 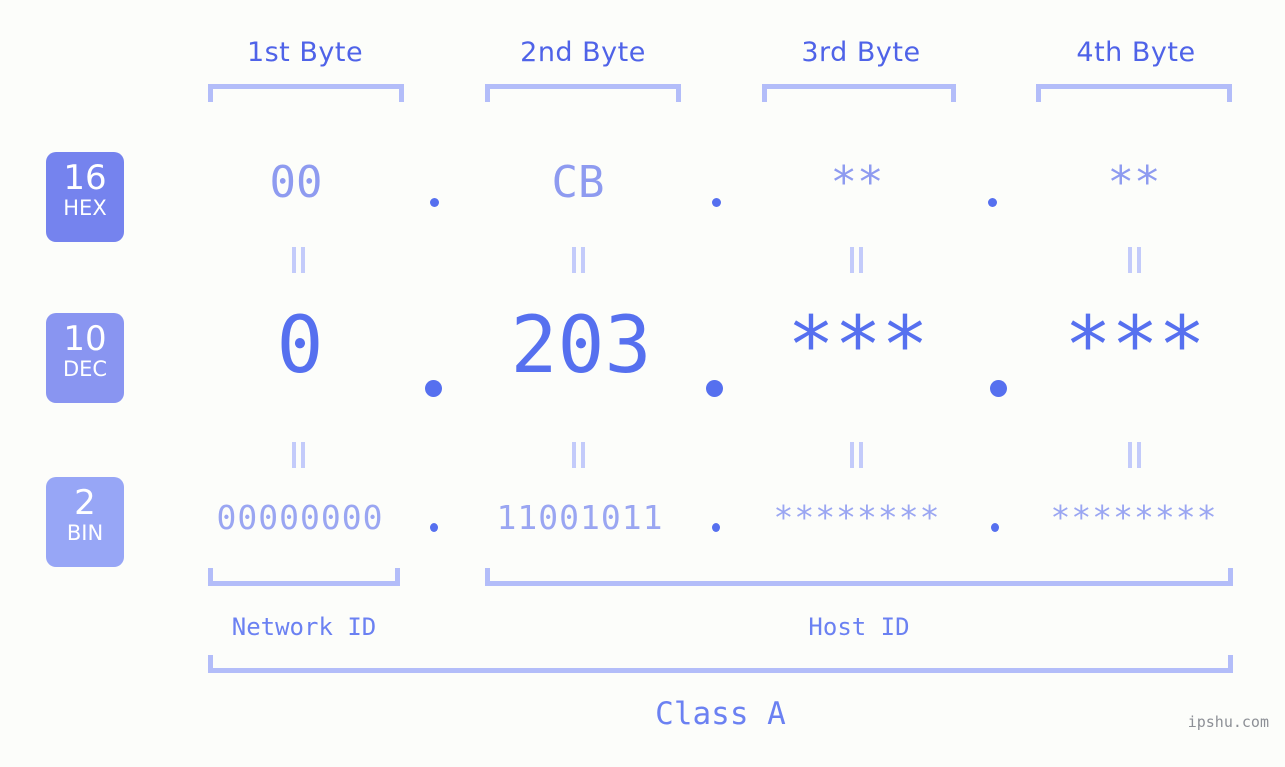 What do you see at coordinates (85, 369) in the screenshot?
I see `base-badge-dec-name: DEC` at bounding box center [85, 369].